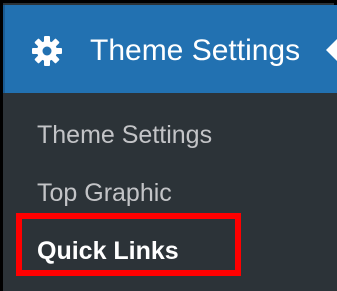 This screenshot has height=291, width=337. Describe the element at coordinates (124, 135) in the screenshot. I see `submenu-item-theme-settings: Theme Settings` at that location.